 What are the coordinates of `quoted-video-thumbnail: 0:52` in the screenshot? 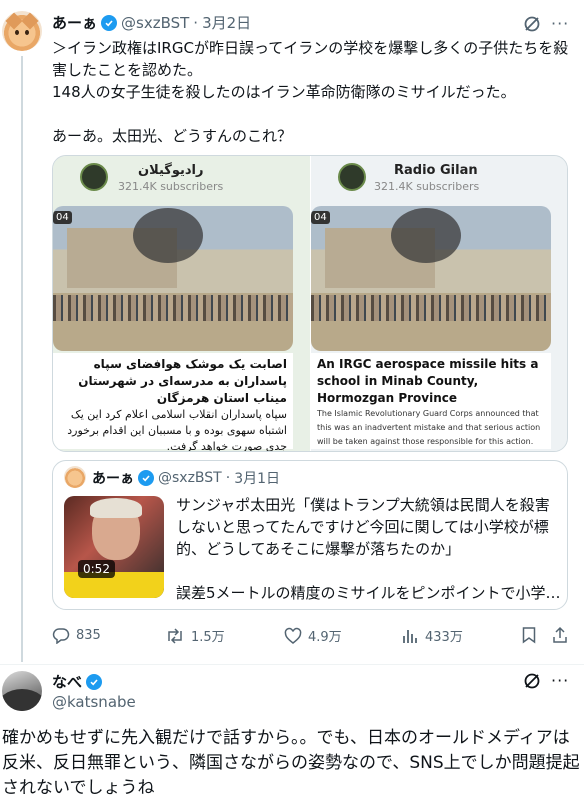 It's located at (114, 547).